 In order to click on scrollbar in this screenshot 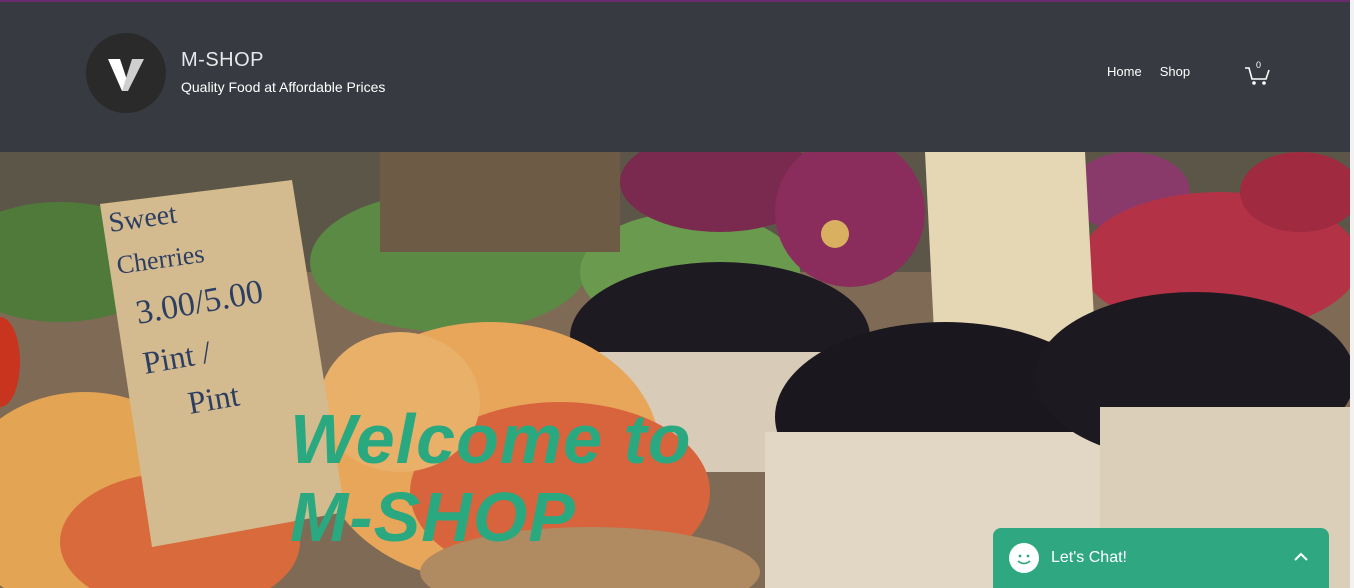, I will do `click(1352, 294)`.